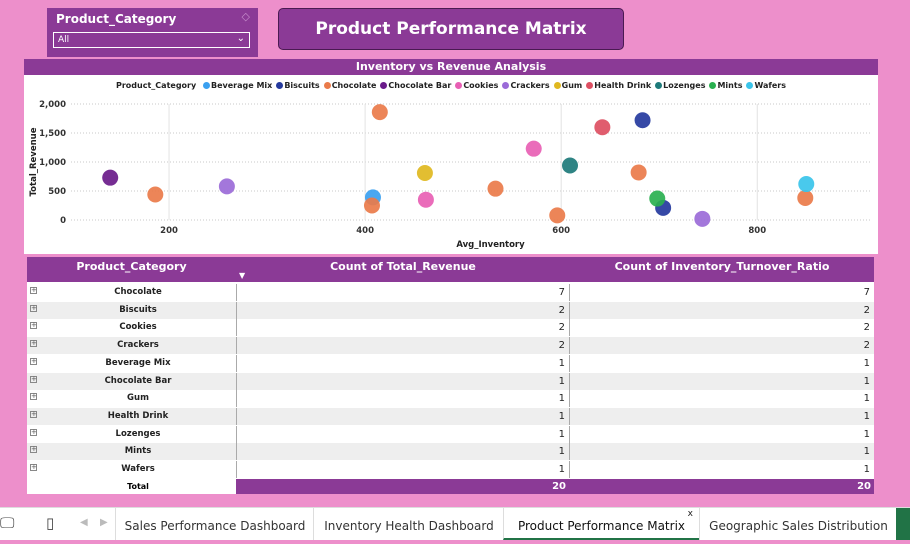  I want to click on total-label: Total, so click(138, 486).